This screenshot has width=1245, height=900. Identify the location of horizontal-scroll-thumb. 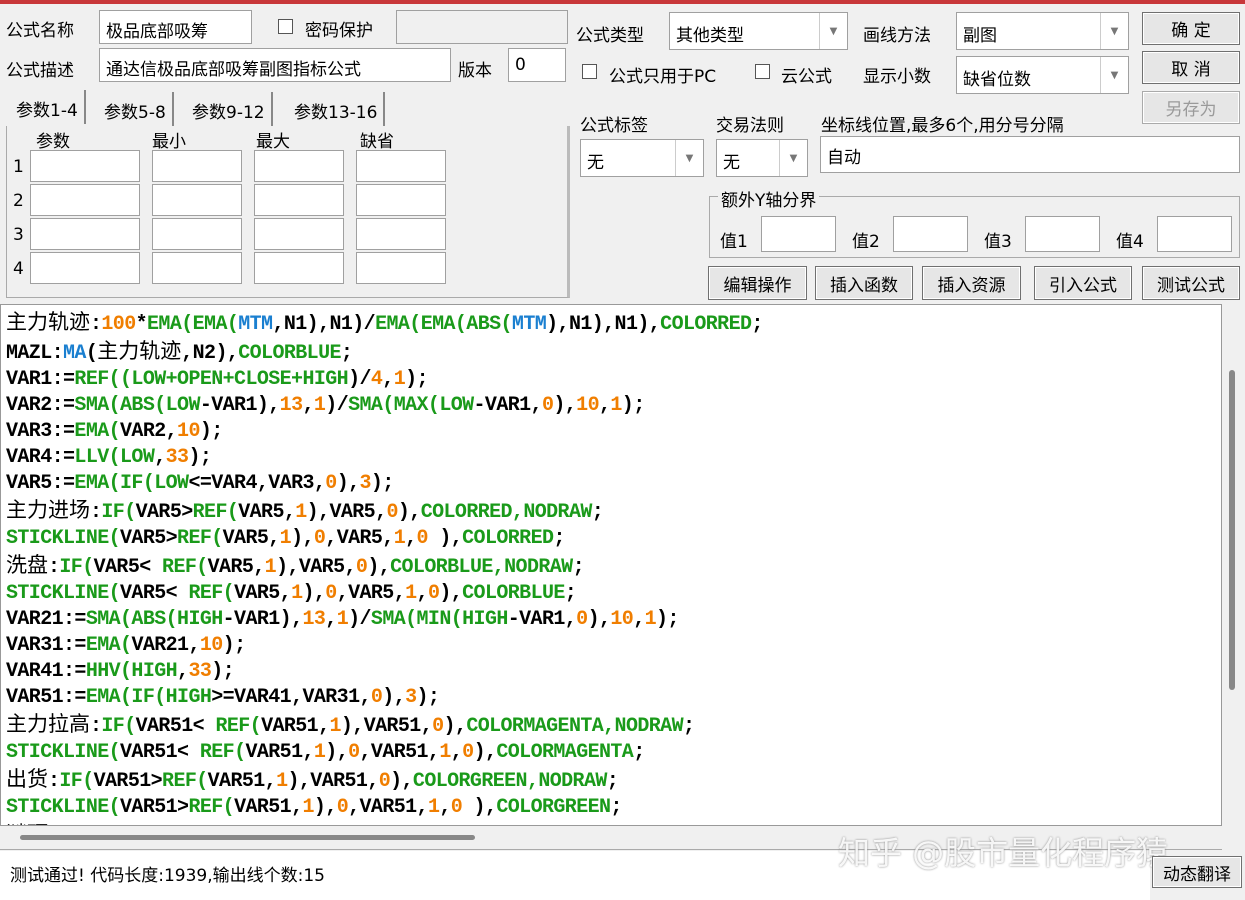
(247, 837).